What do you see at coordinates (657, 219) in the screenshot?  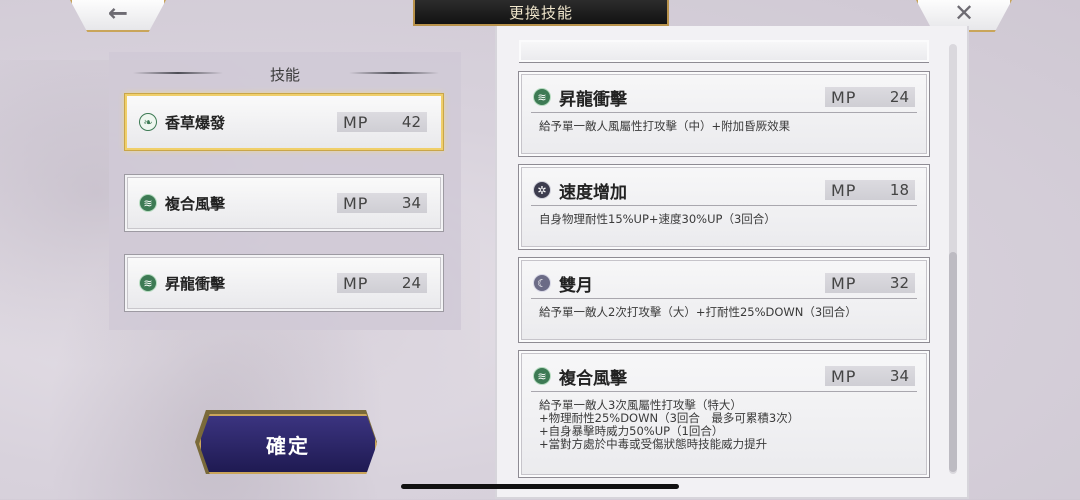 I see `skill-description: 自身物理耐性15%UP+速度30%UP（3回合）` at bounding box center [657, 219].